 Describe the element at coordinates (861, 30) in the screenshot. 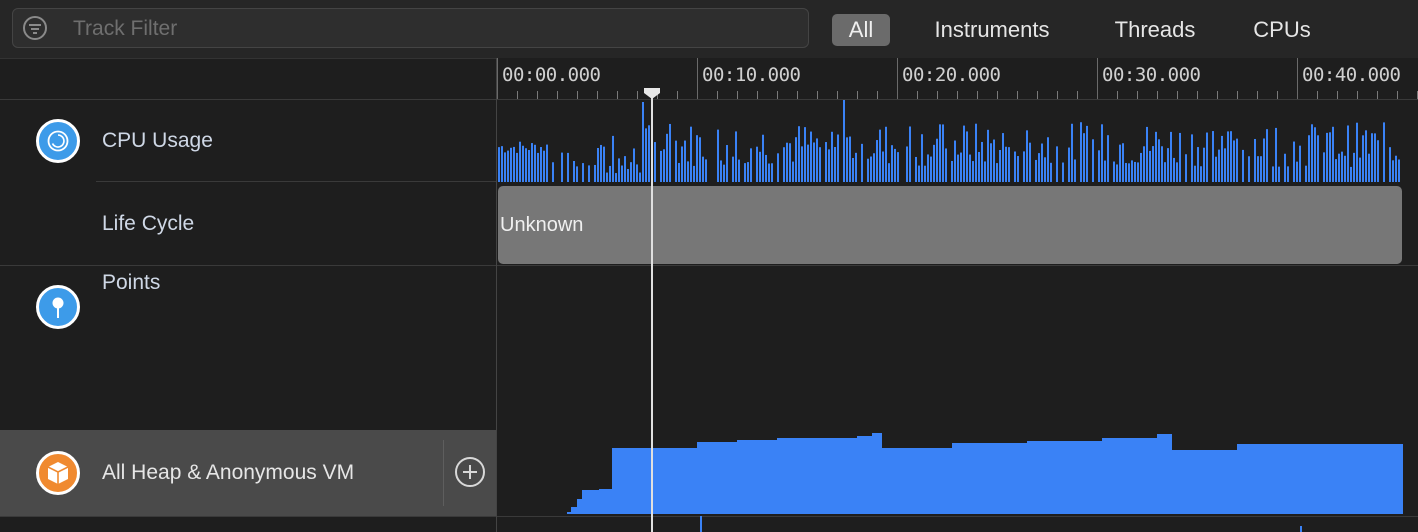

I see `segment-all: All` at that location.